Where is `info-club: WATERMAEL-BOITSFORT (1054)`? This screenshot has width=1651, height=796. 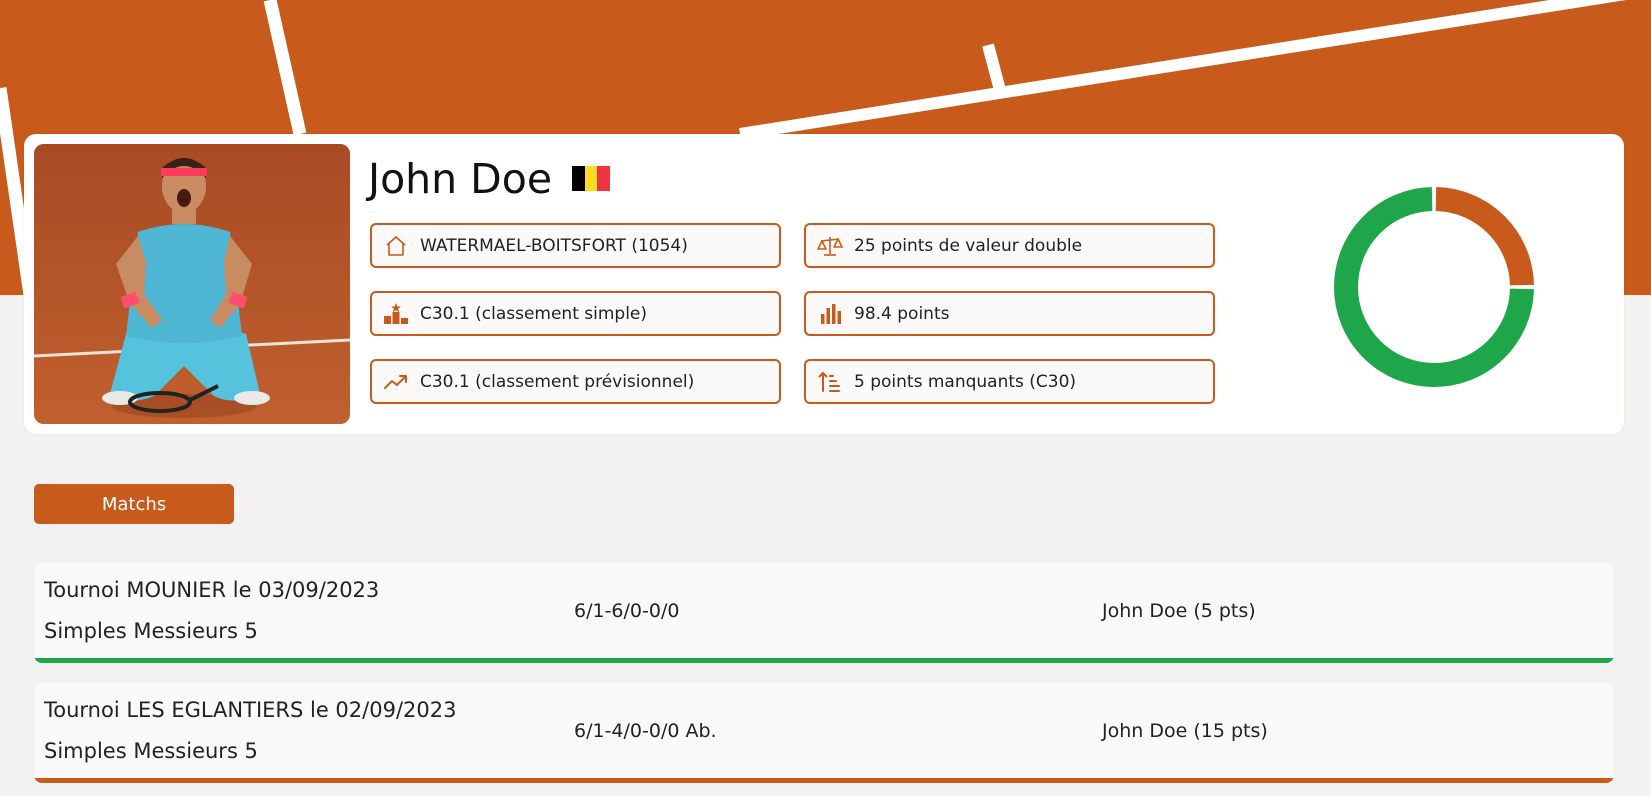 info-club: WATERMAEL-BOITSFORT (1054) is located at coordinates (575, 245).